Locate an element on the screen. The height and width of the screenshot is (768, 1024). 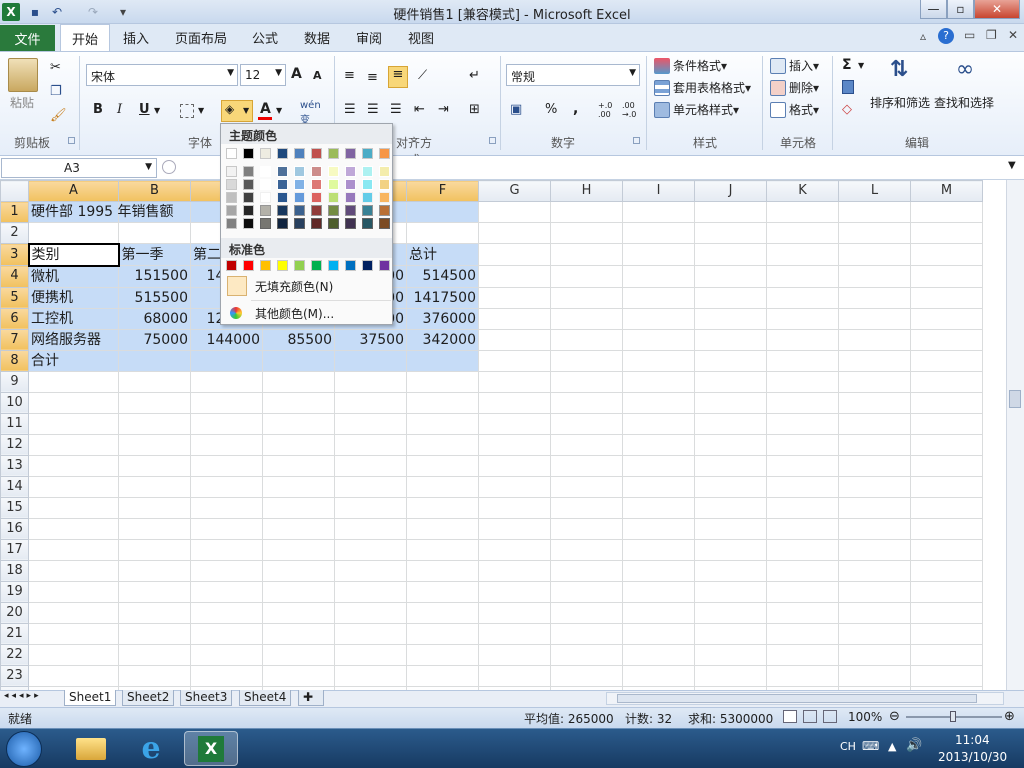
save-icon: ▪ is located at coordinates (35, 12).